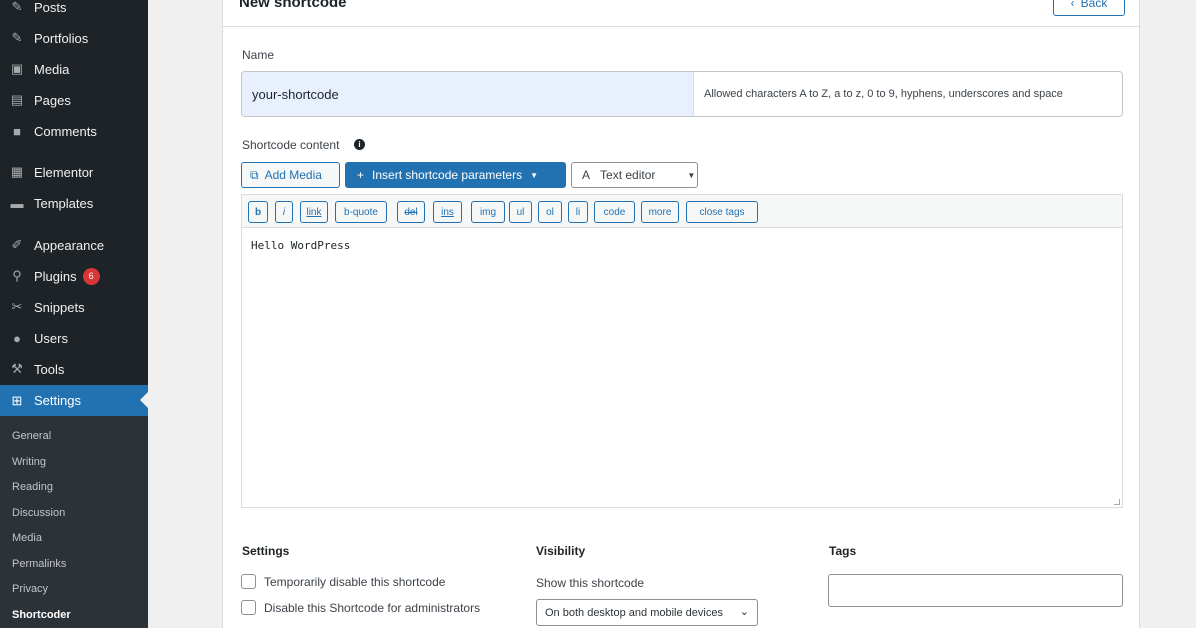  What do you see at coordinates (550, 212) in the screenshot?
I see `quicktag-ol-button: ol` at bounding box center [550, 212].